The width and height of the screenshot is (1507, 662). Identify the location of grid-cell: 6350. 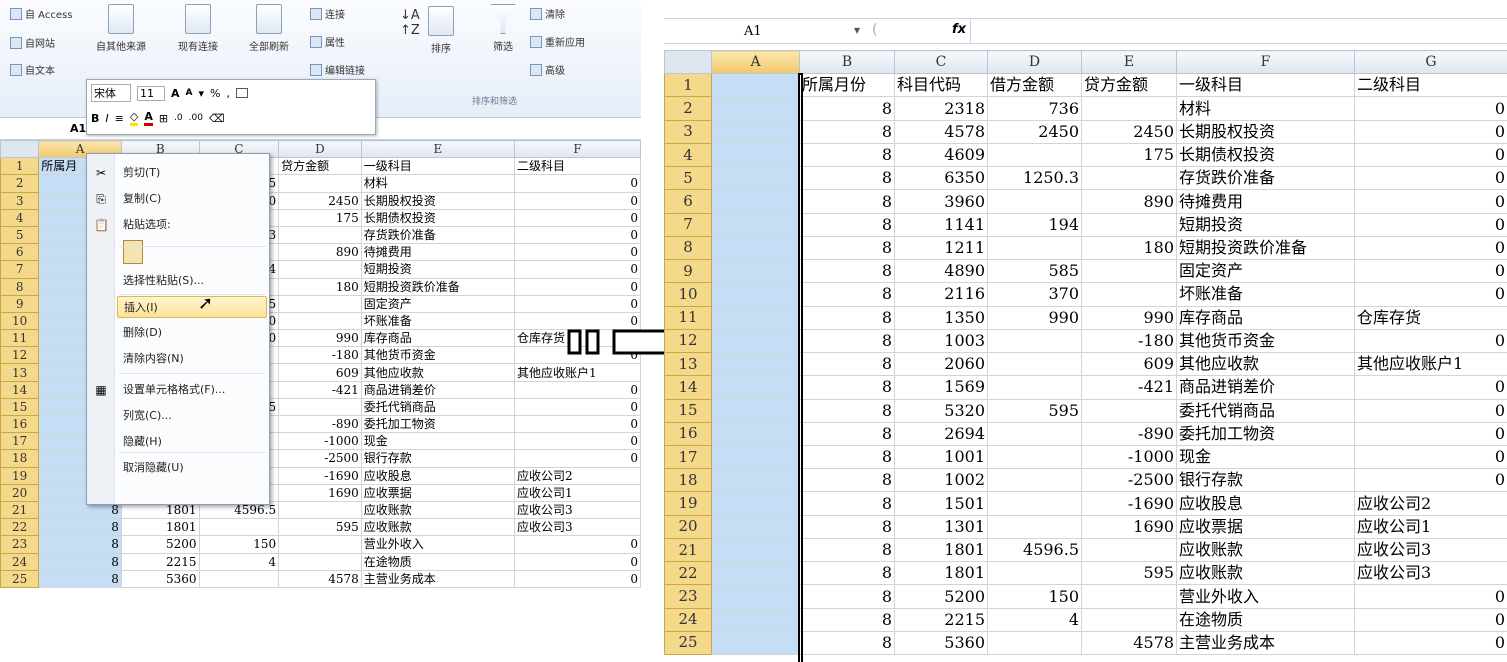
(941, 178).